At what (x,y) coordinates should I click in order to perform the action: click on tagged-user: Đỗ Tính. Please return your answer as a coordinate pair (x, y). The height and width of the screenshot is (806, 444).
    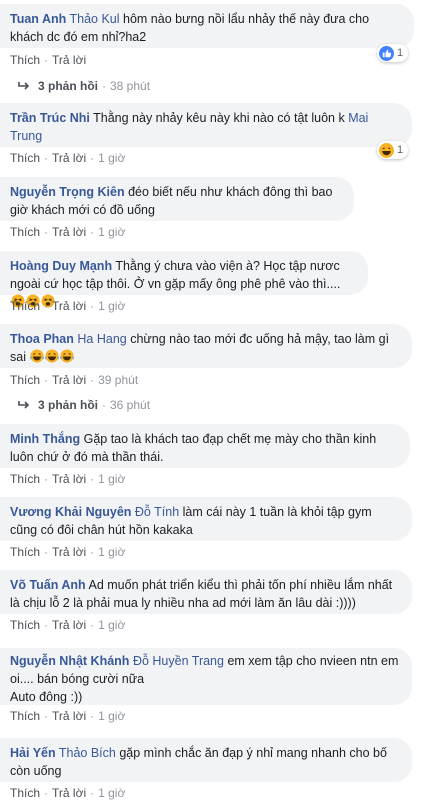
    Looking at the image, I should click on (157, 512).